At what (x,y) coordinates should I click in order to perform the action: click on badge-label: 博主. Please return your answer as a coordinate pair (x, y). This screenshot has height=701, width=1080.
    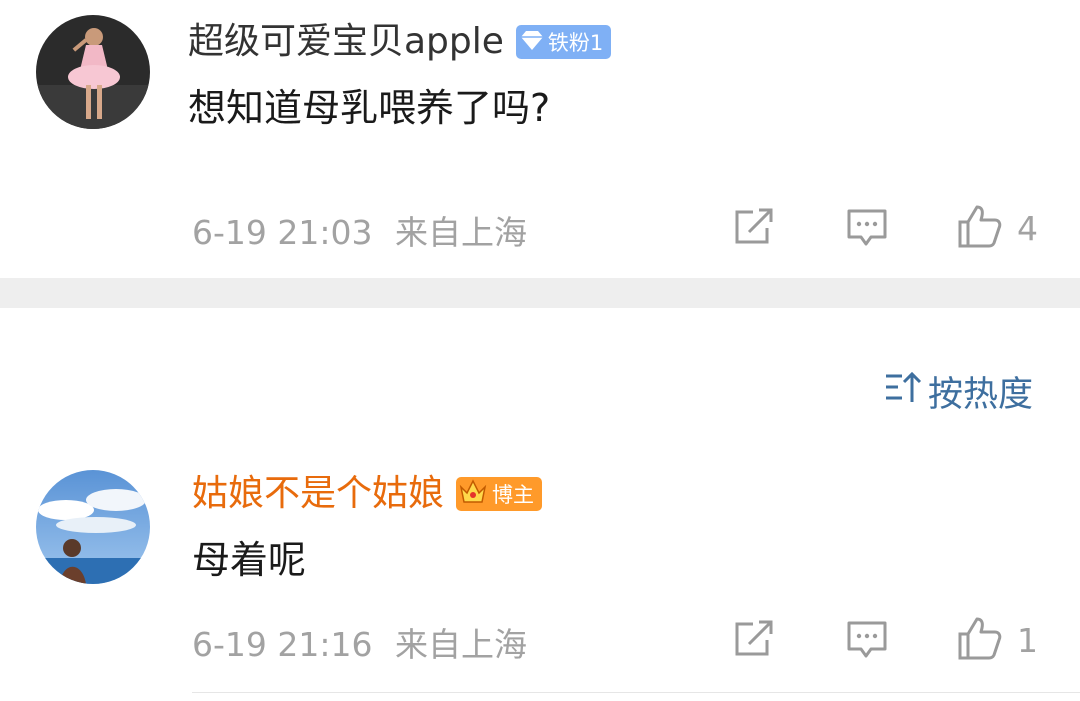
    Looking at the image, I should click on (513, 495).